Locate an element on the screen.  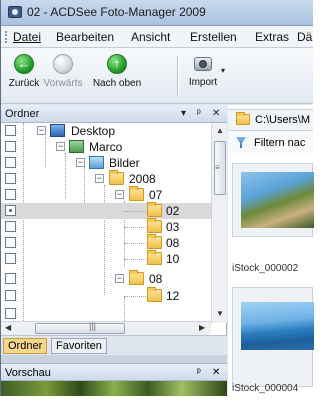
scroll-left-icon: ◀ is located at coordinates (8, 327).